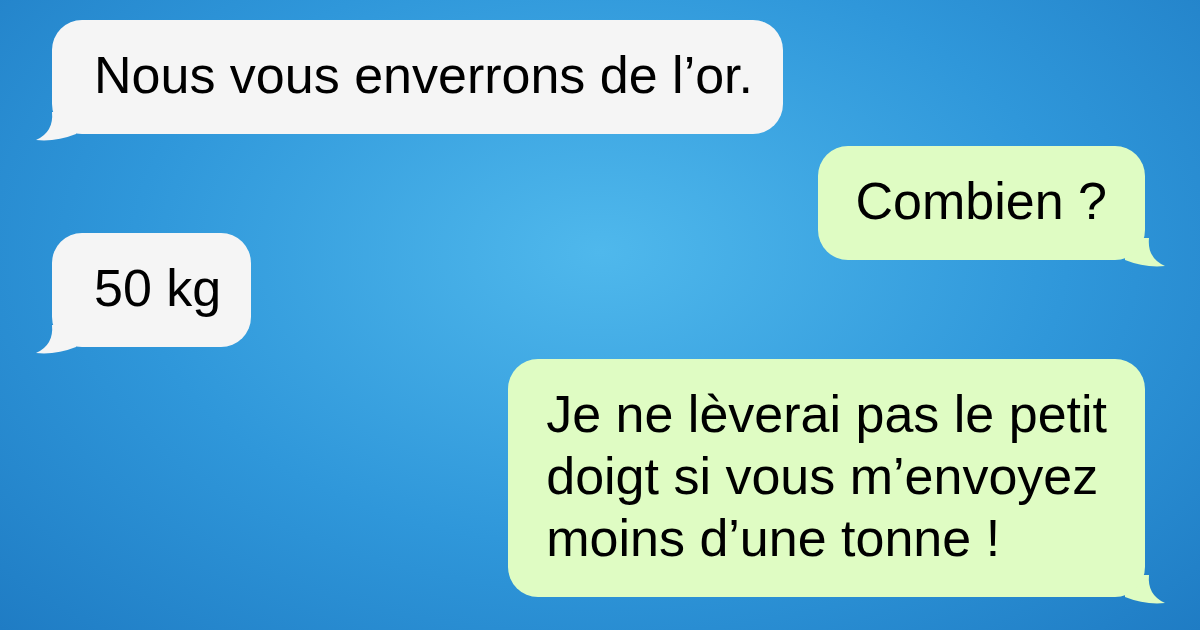  I want to click on message-text: 50 kg, so click(158, 288).